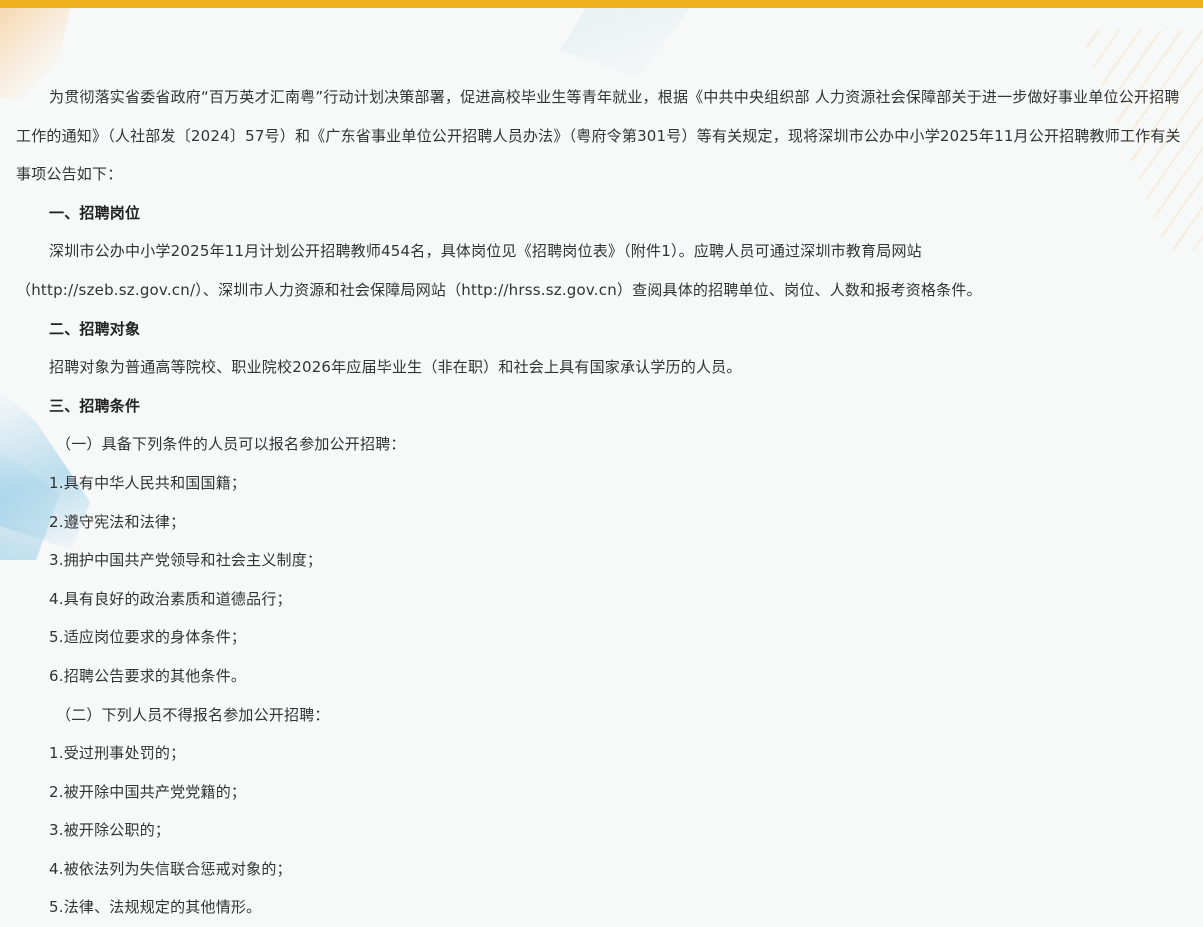  I want to click on list-item: 4.具有良好的政治素质和道德品行；, so click(170, 598).